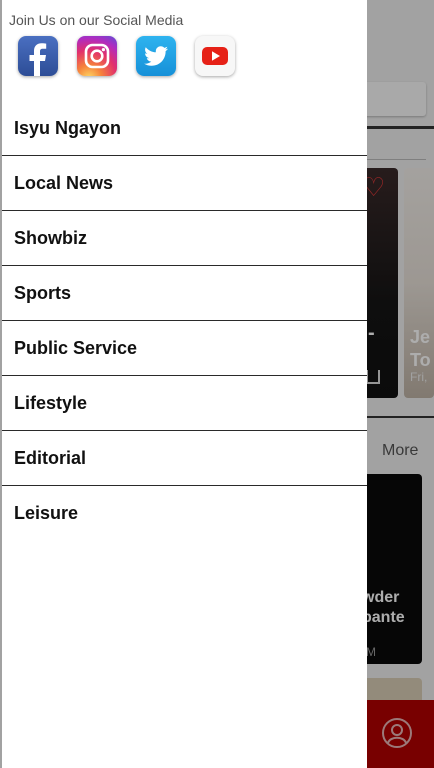  I want to click on facebook-button, so click(38, 56).